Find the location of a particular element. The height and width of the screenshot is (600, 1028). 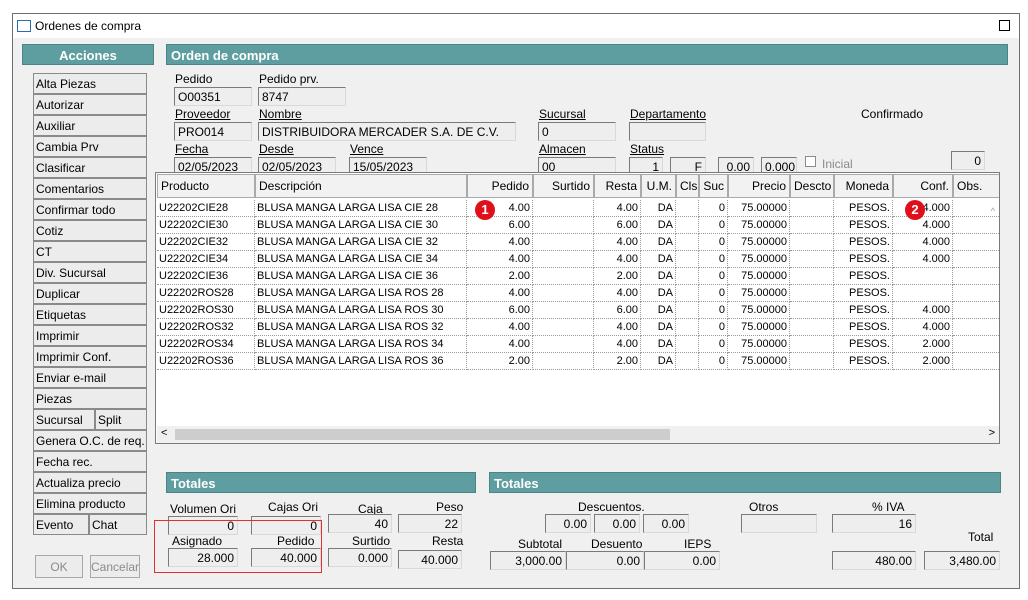

table-cell: BLUSA MANGA LARGA LISA ROS 34 is located at coordinates (361, 344).